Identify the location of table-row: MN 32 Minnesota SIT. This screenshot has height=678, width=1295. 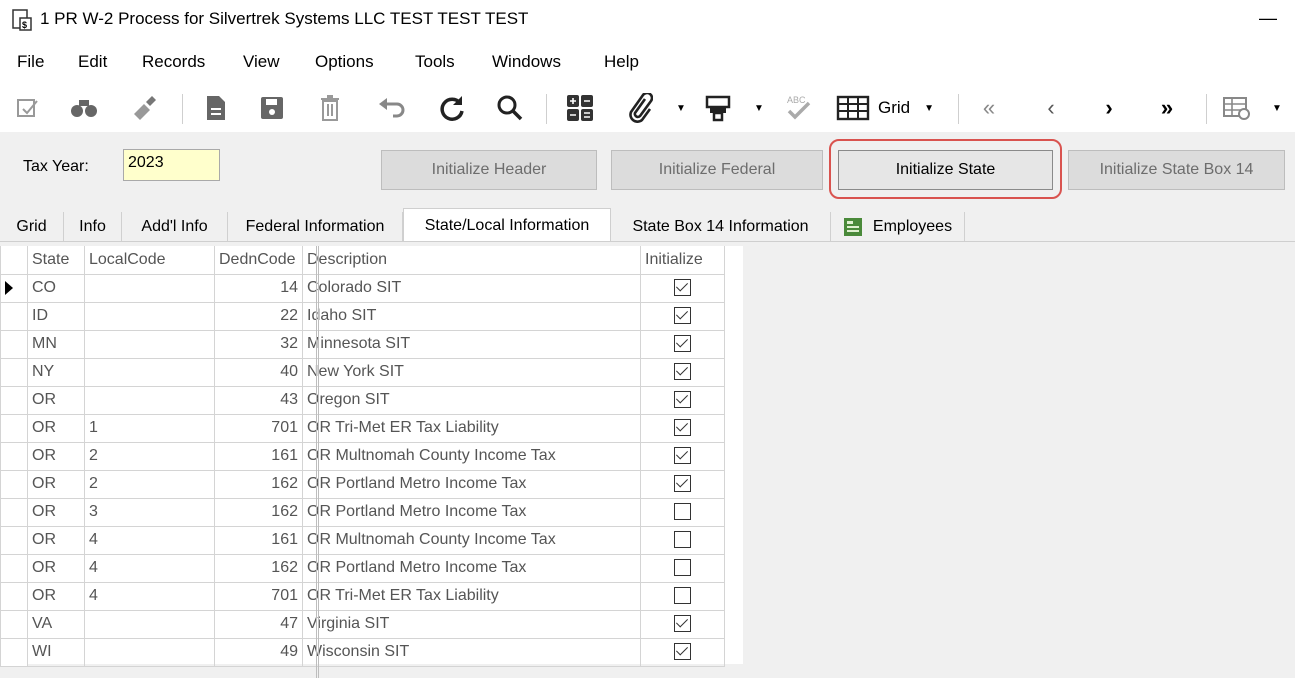
(362, 344).